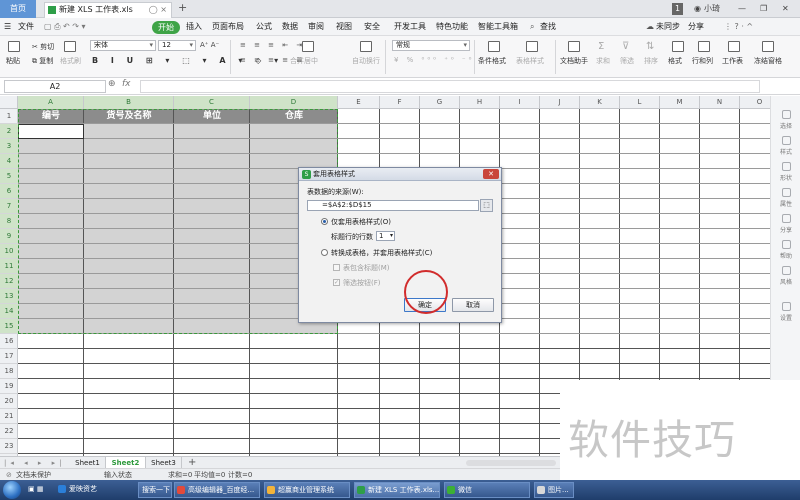  What do you see at coordinates (675, 61) in the screenshot?
I see `format-button: 格式` at bounding box center [675, 61].